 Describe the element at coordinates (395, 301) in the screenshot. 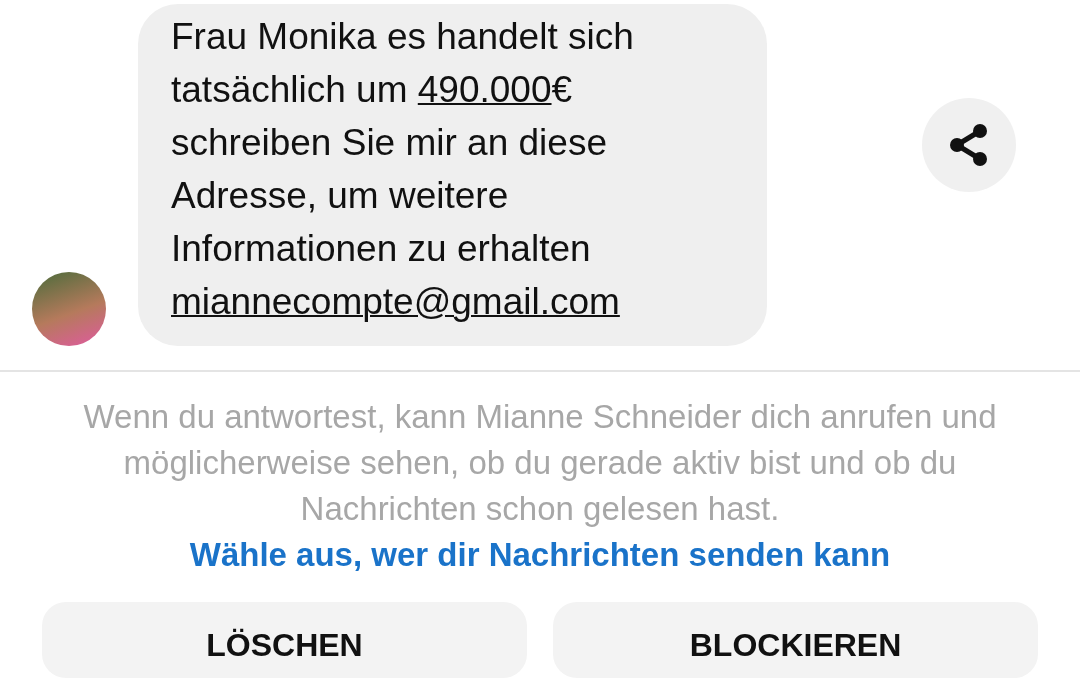

I see `message-link: miannecompte@gmail.com` at that location.